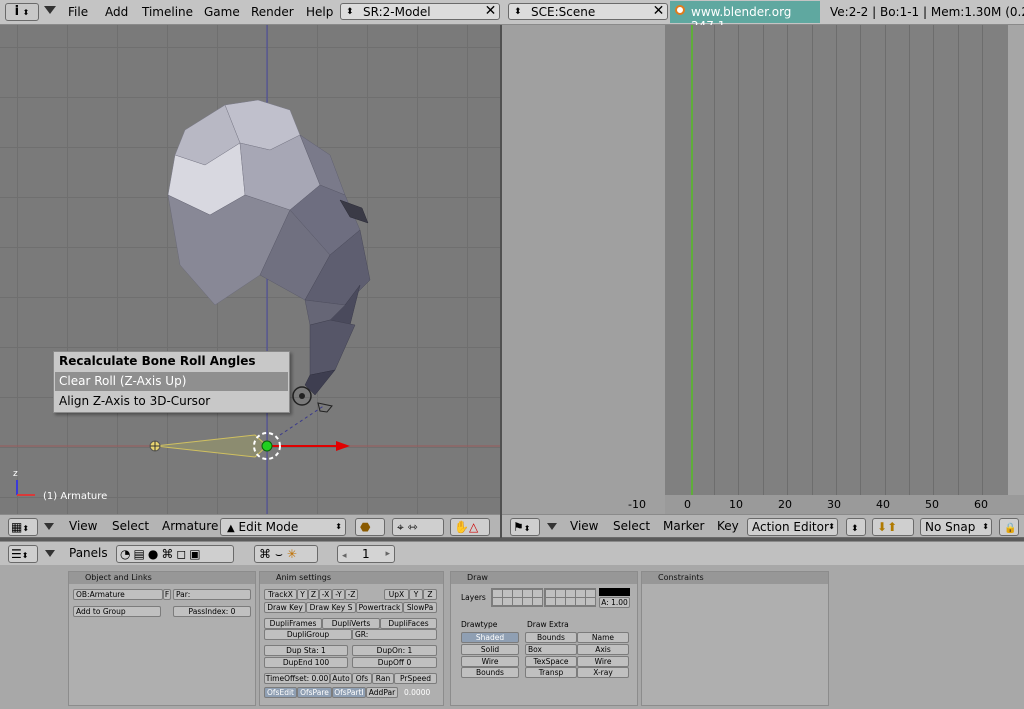 The width and height of the screenshot is (1024, 709). Describe the element at coordinates (658, 11) in the screenshot. I see `scene-delete-button: ✕` at that location.